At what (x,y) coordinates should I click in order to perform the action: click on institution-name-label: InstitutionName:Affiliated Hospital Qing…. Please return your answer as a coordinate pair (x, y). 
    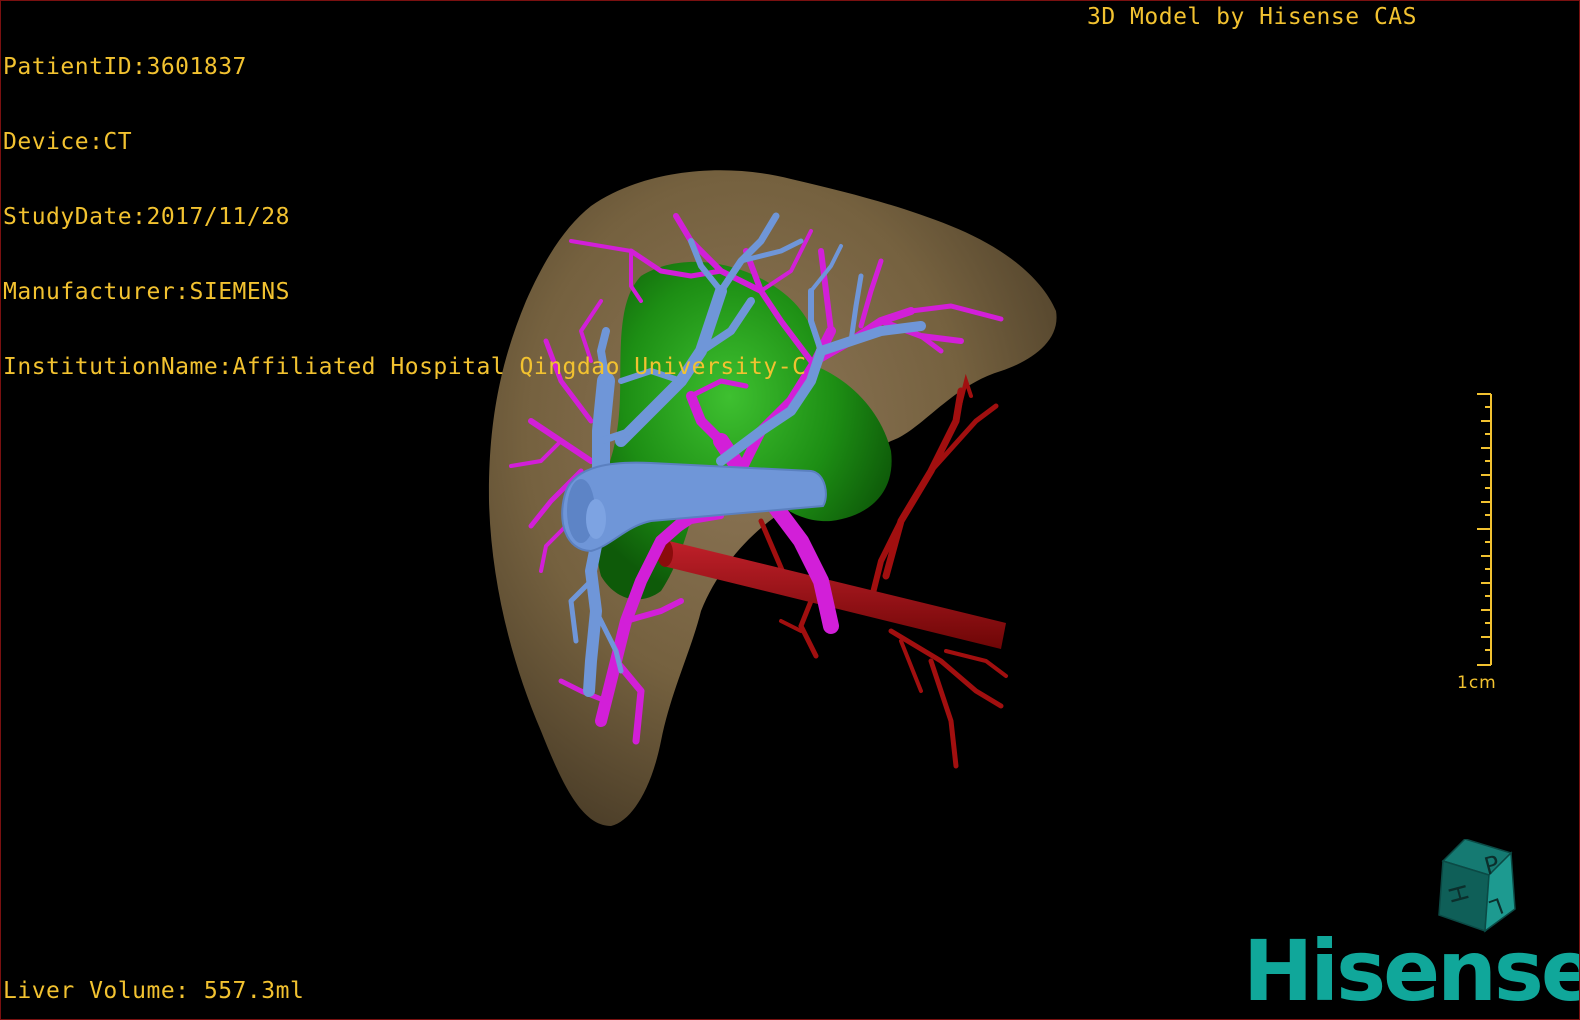
    Looking at the image, I should click on (405, 367).